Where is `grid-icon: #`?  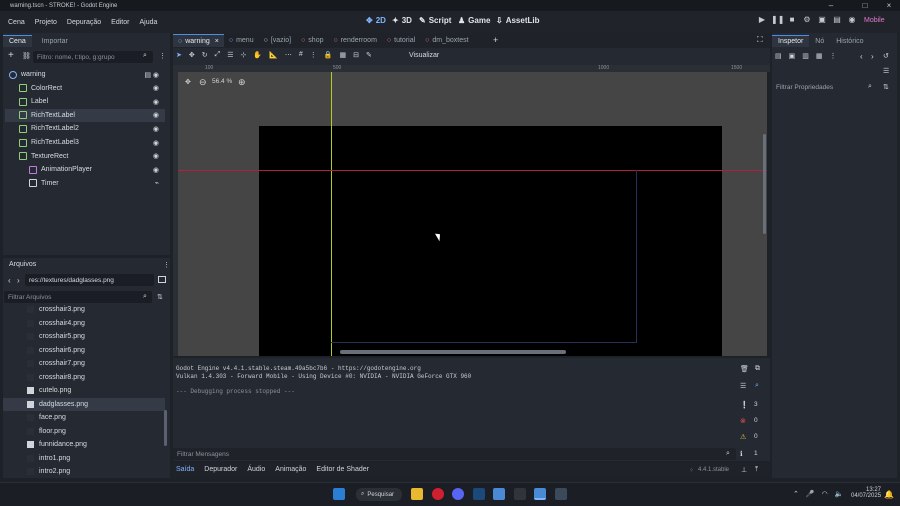 grid-icon: # is located at coordinates (301, 55).